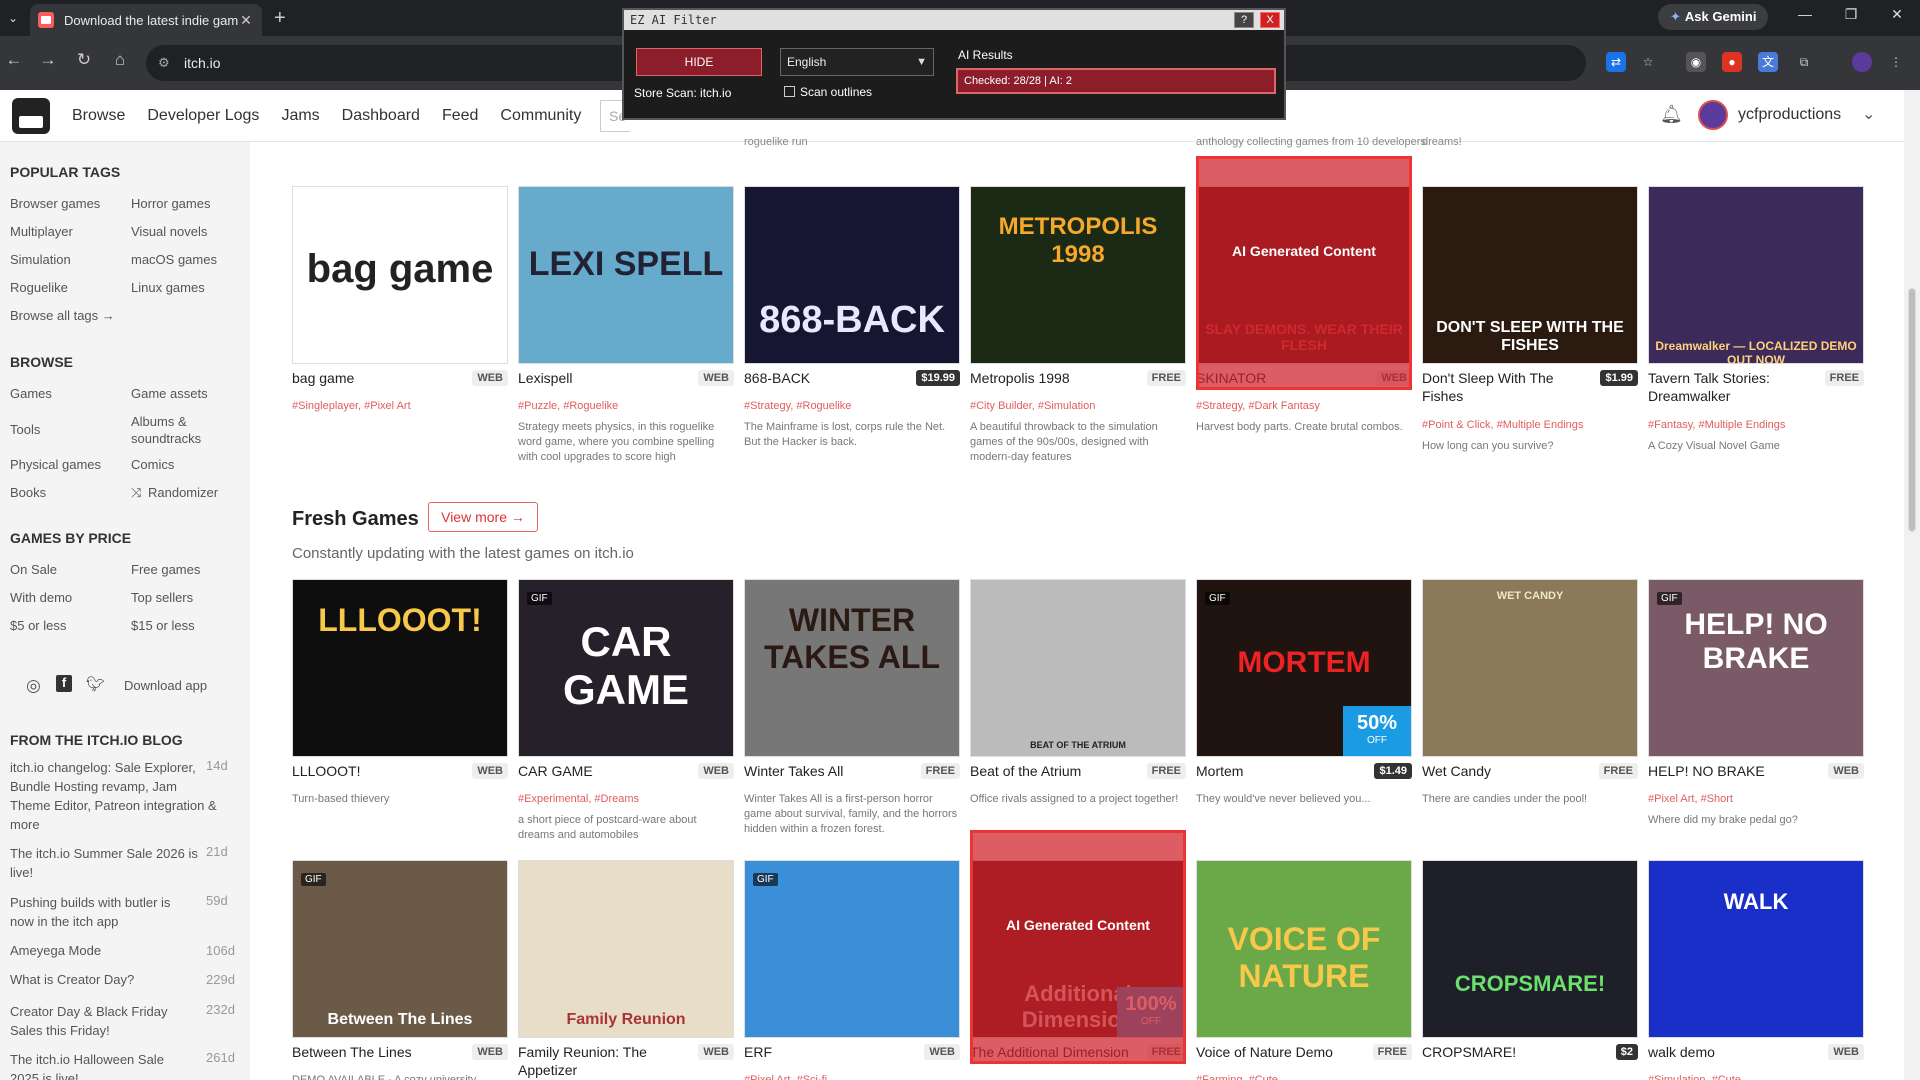 The height and width of the screenshot is (1080, 1920). Describe the element at coordinates (1851, 14) in the screenshot. I see `restore-icon: ❐` at that location.